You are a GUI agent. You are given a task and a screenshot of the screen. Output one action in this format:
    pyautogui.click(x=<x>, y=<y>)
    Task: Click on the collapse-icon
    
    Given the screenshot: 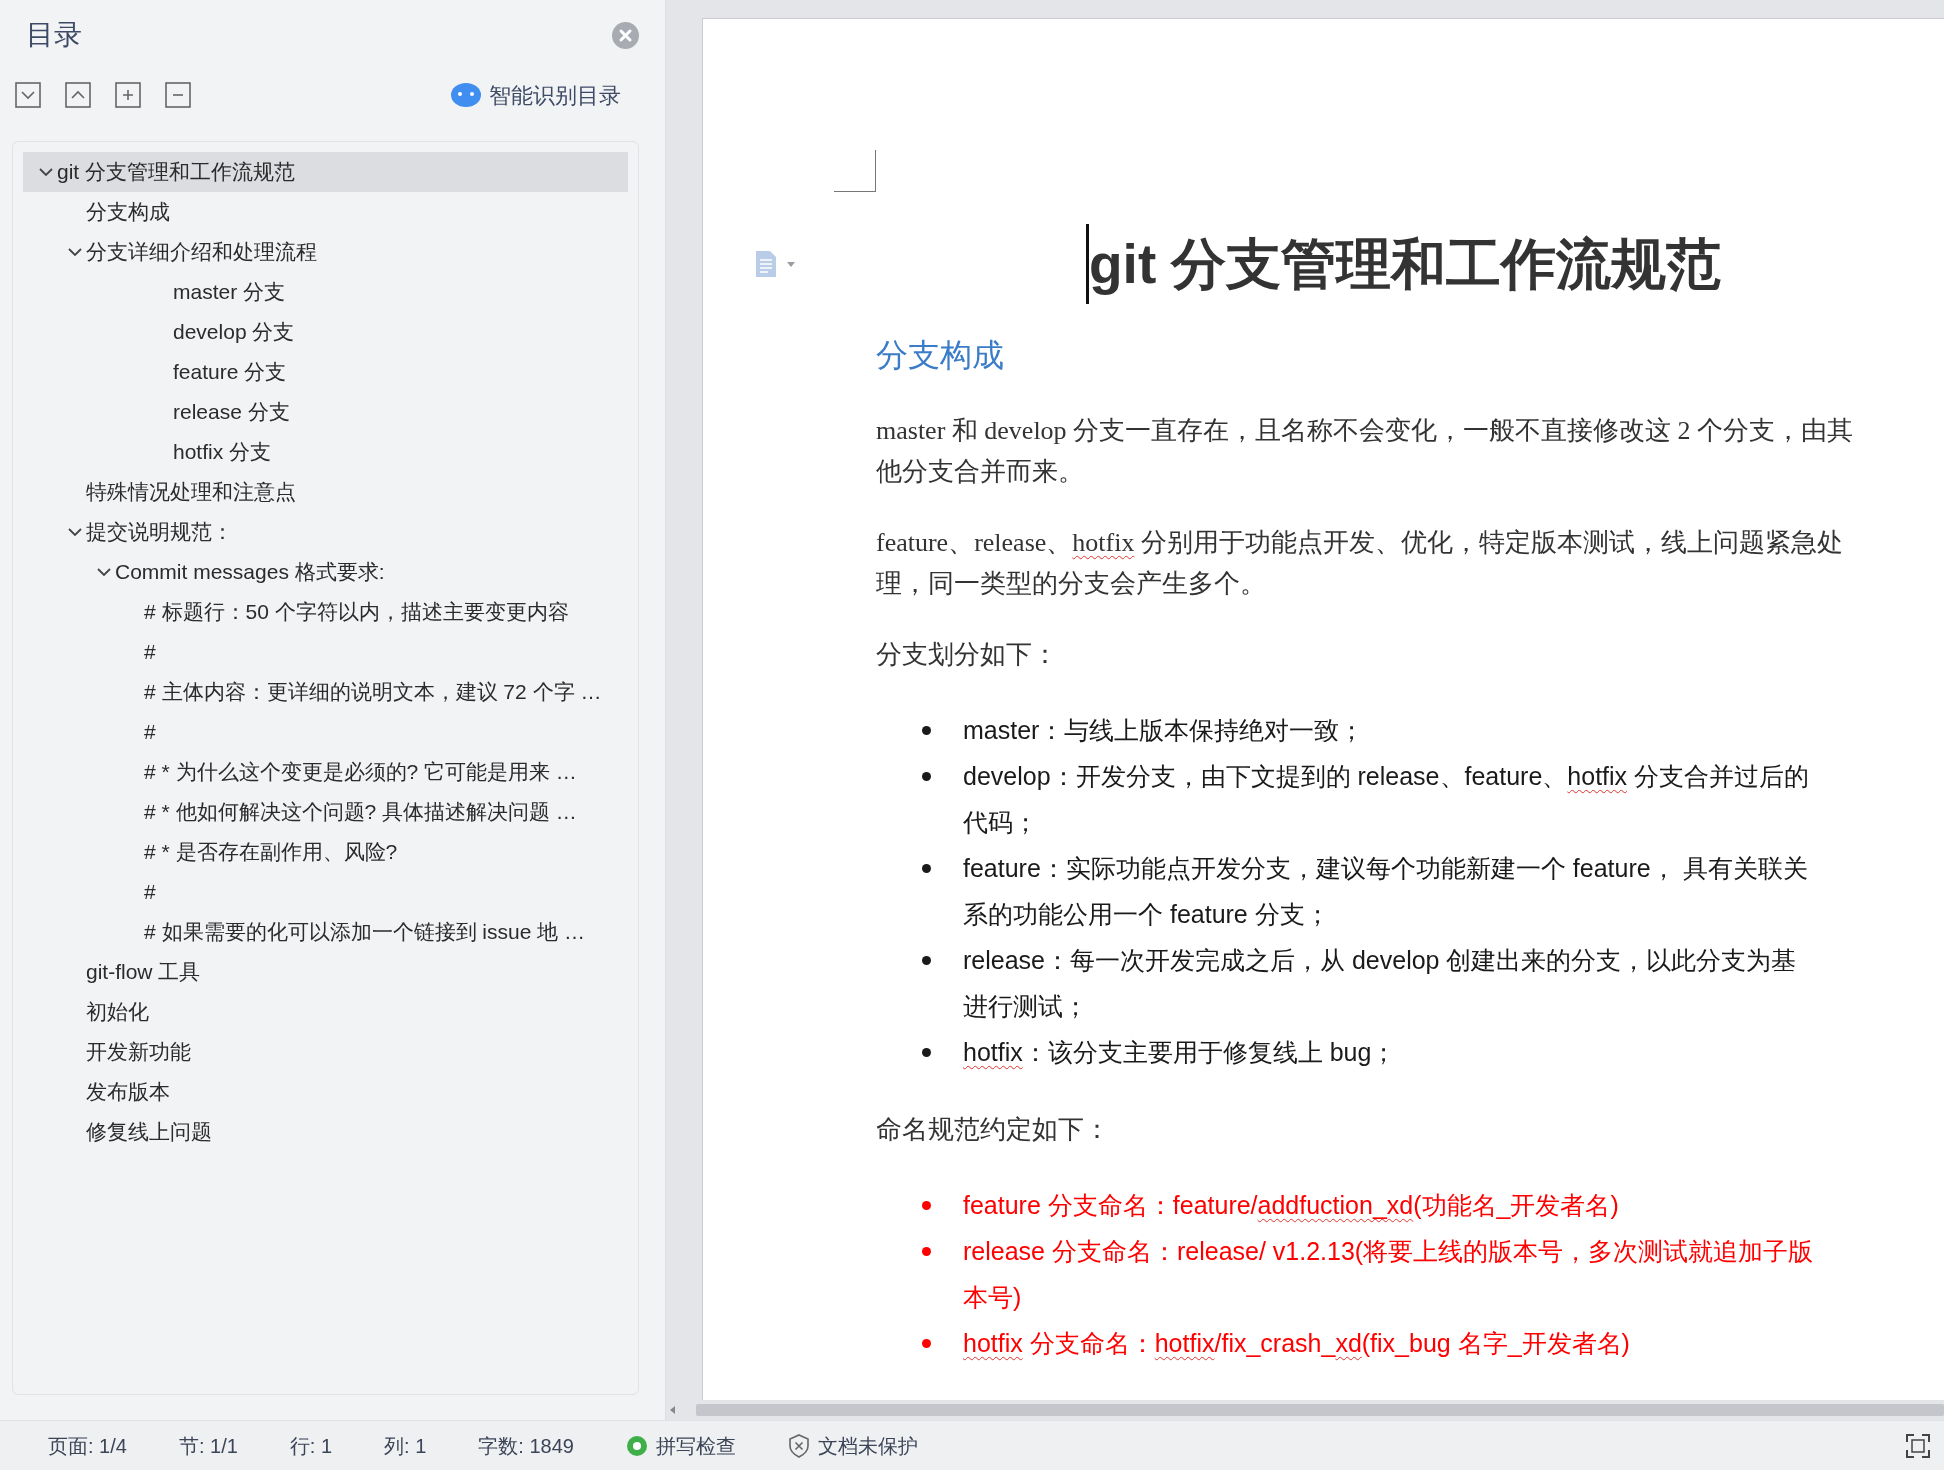 What is the action you would take?
    pyautogui.click(x=78, y=95)
    